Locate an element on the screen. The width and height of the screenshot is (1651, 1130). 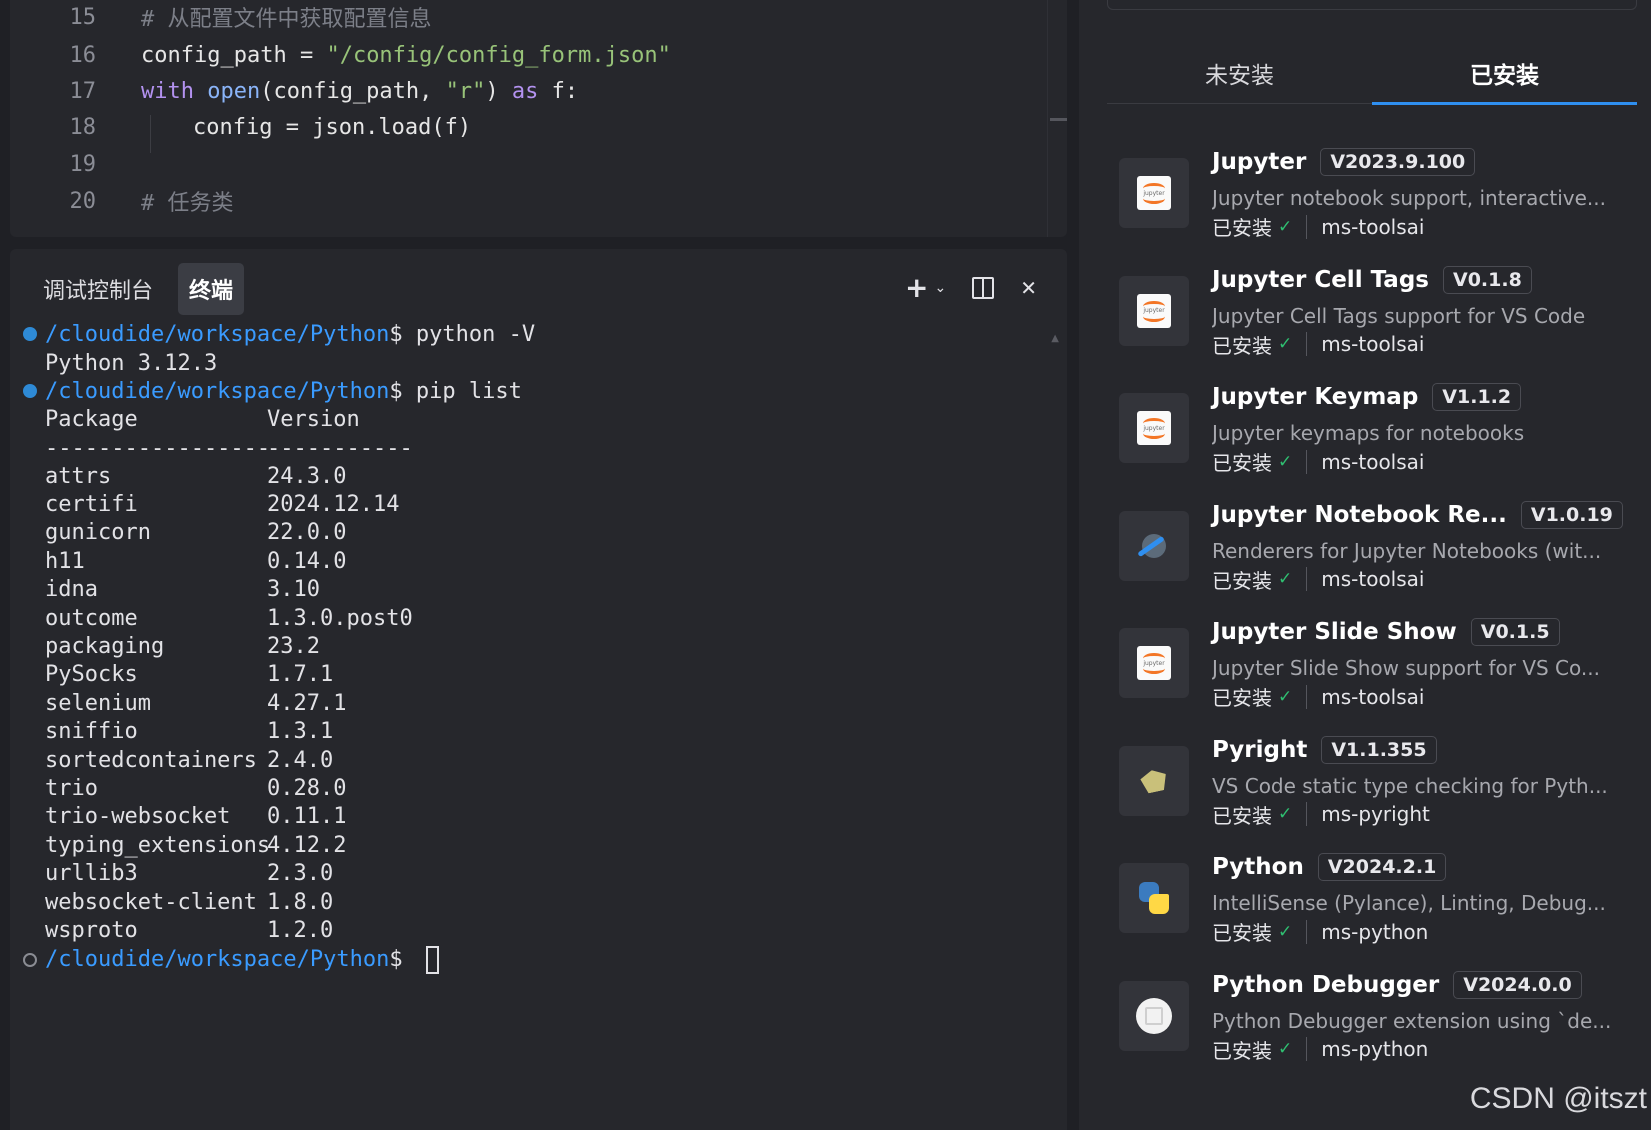
code-line: 17 with open(config_path, "r") as f: is located at coordinates (538, 91).